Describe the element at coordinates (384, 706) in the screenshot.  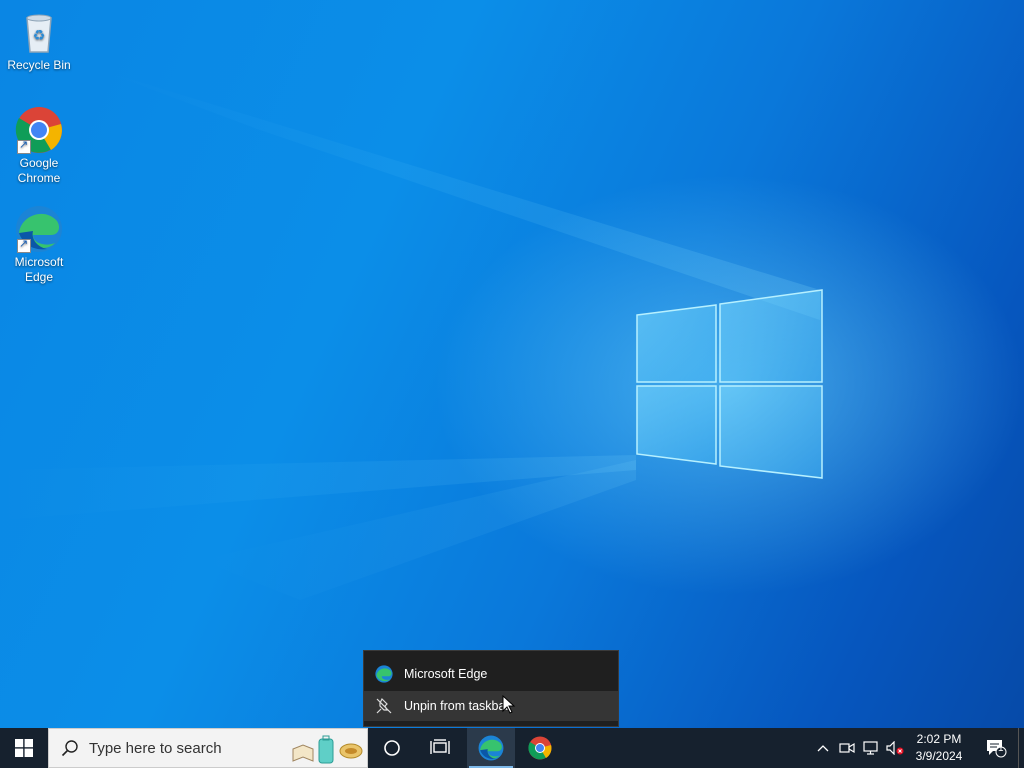
I see `unpin-icon` at that location.